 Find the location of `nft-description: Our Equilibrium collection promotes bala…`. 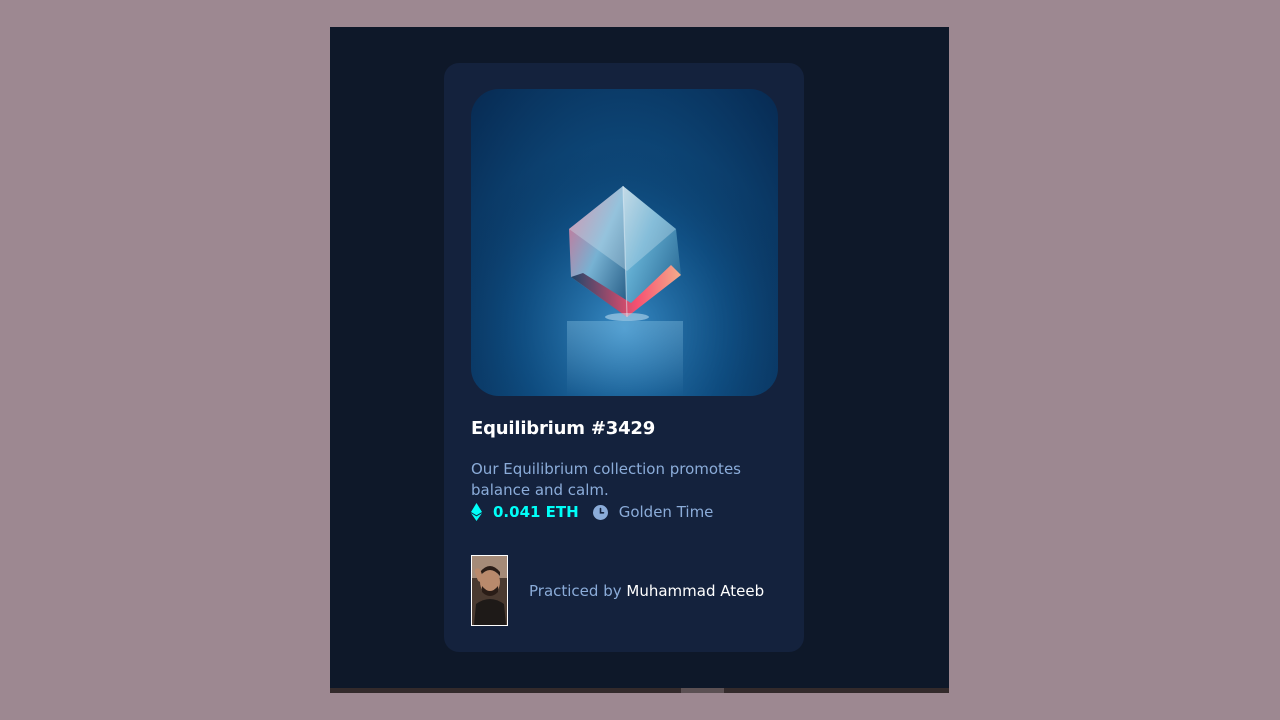

nft-description: Our Equilibrium collection promotes bala… is located at coordinates (606, 479).